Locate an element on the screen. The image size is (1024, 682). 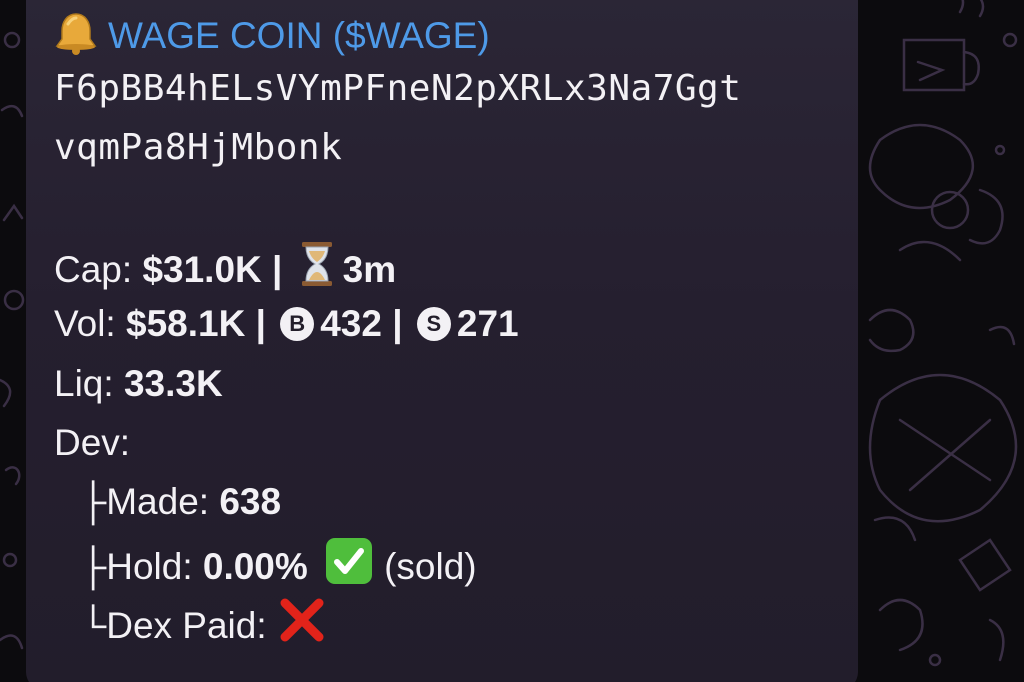
liq-value: 33.3K is located at coordinates (173, 383).